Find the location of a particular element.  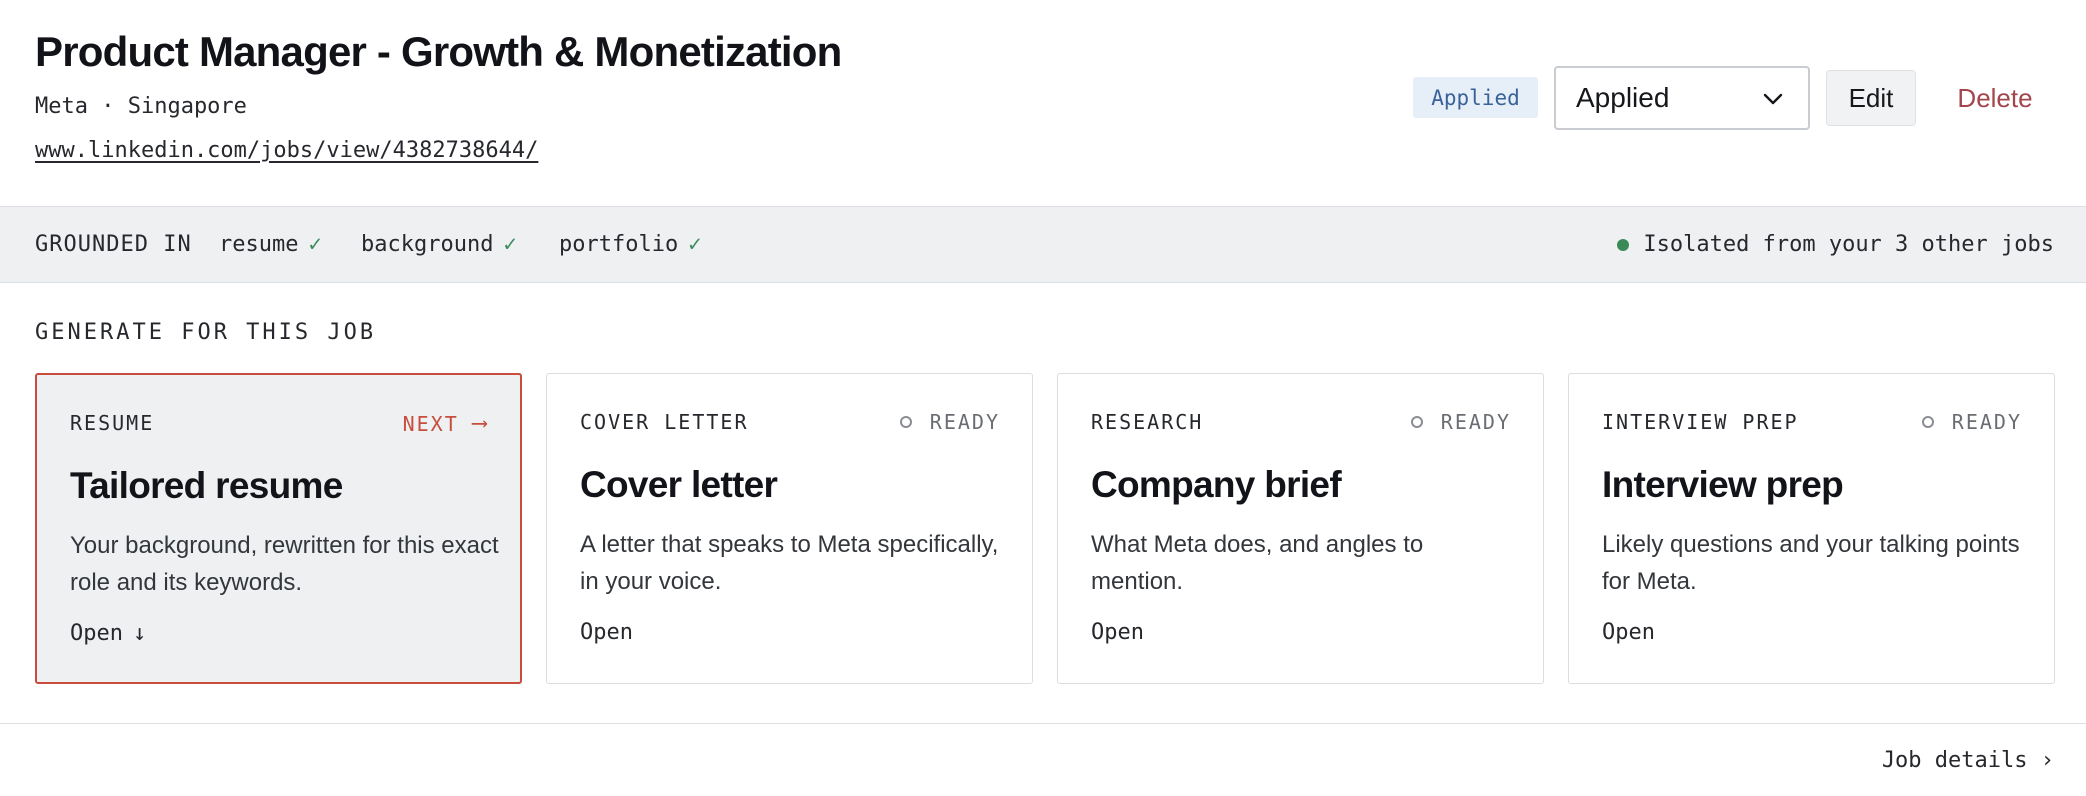

isolation-status: Isolated from your 3 other jobs is located at coordinates (1835, 244).